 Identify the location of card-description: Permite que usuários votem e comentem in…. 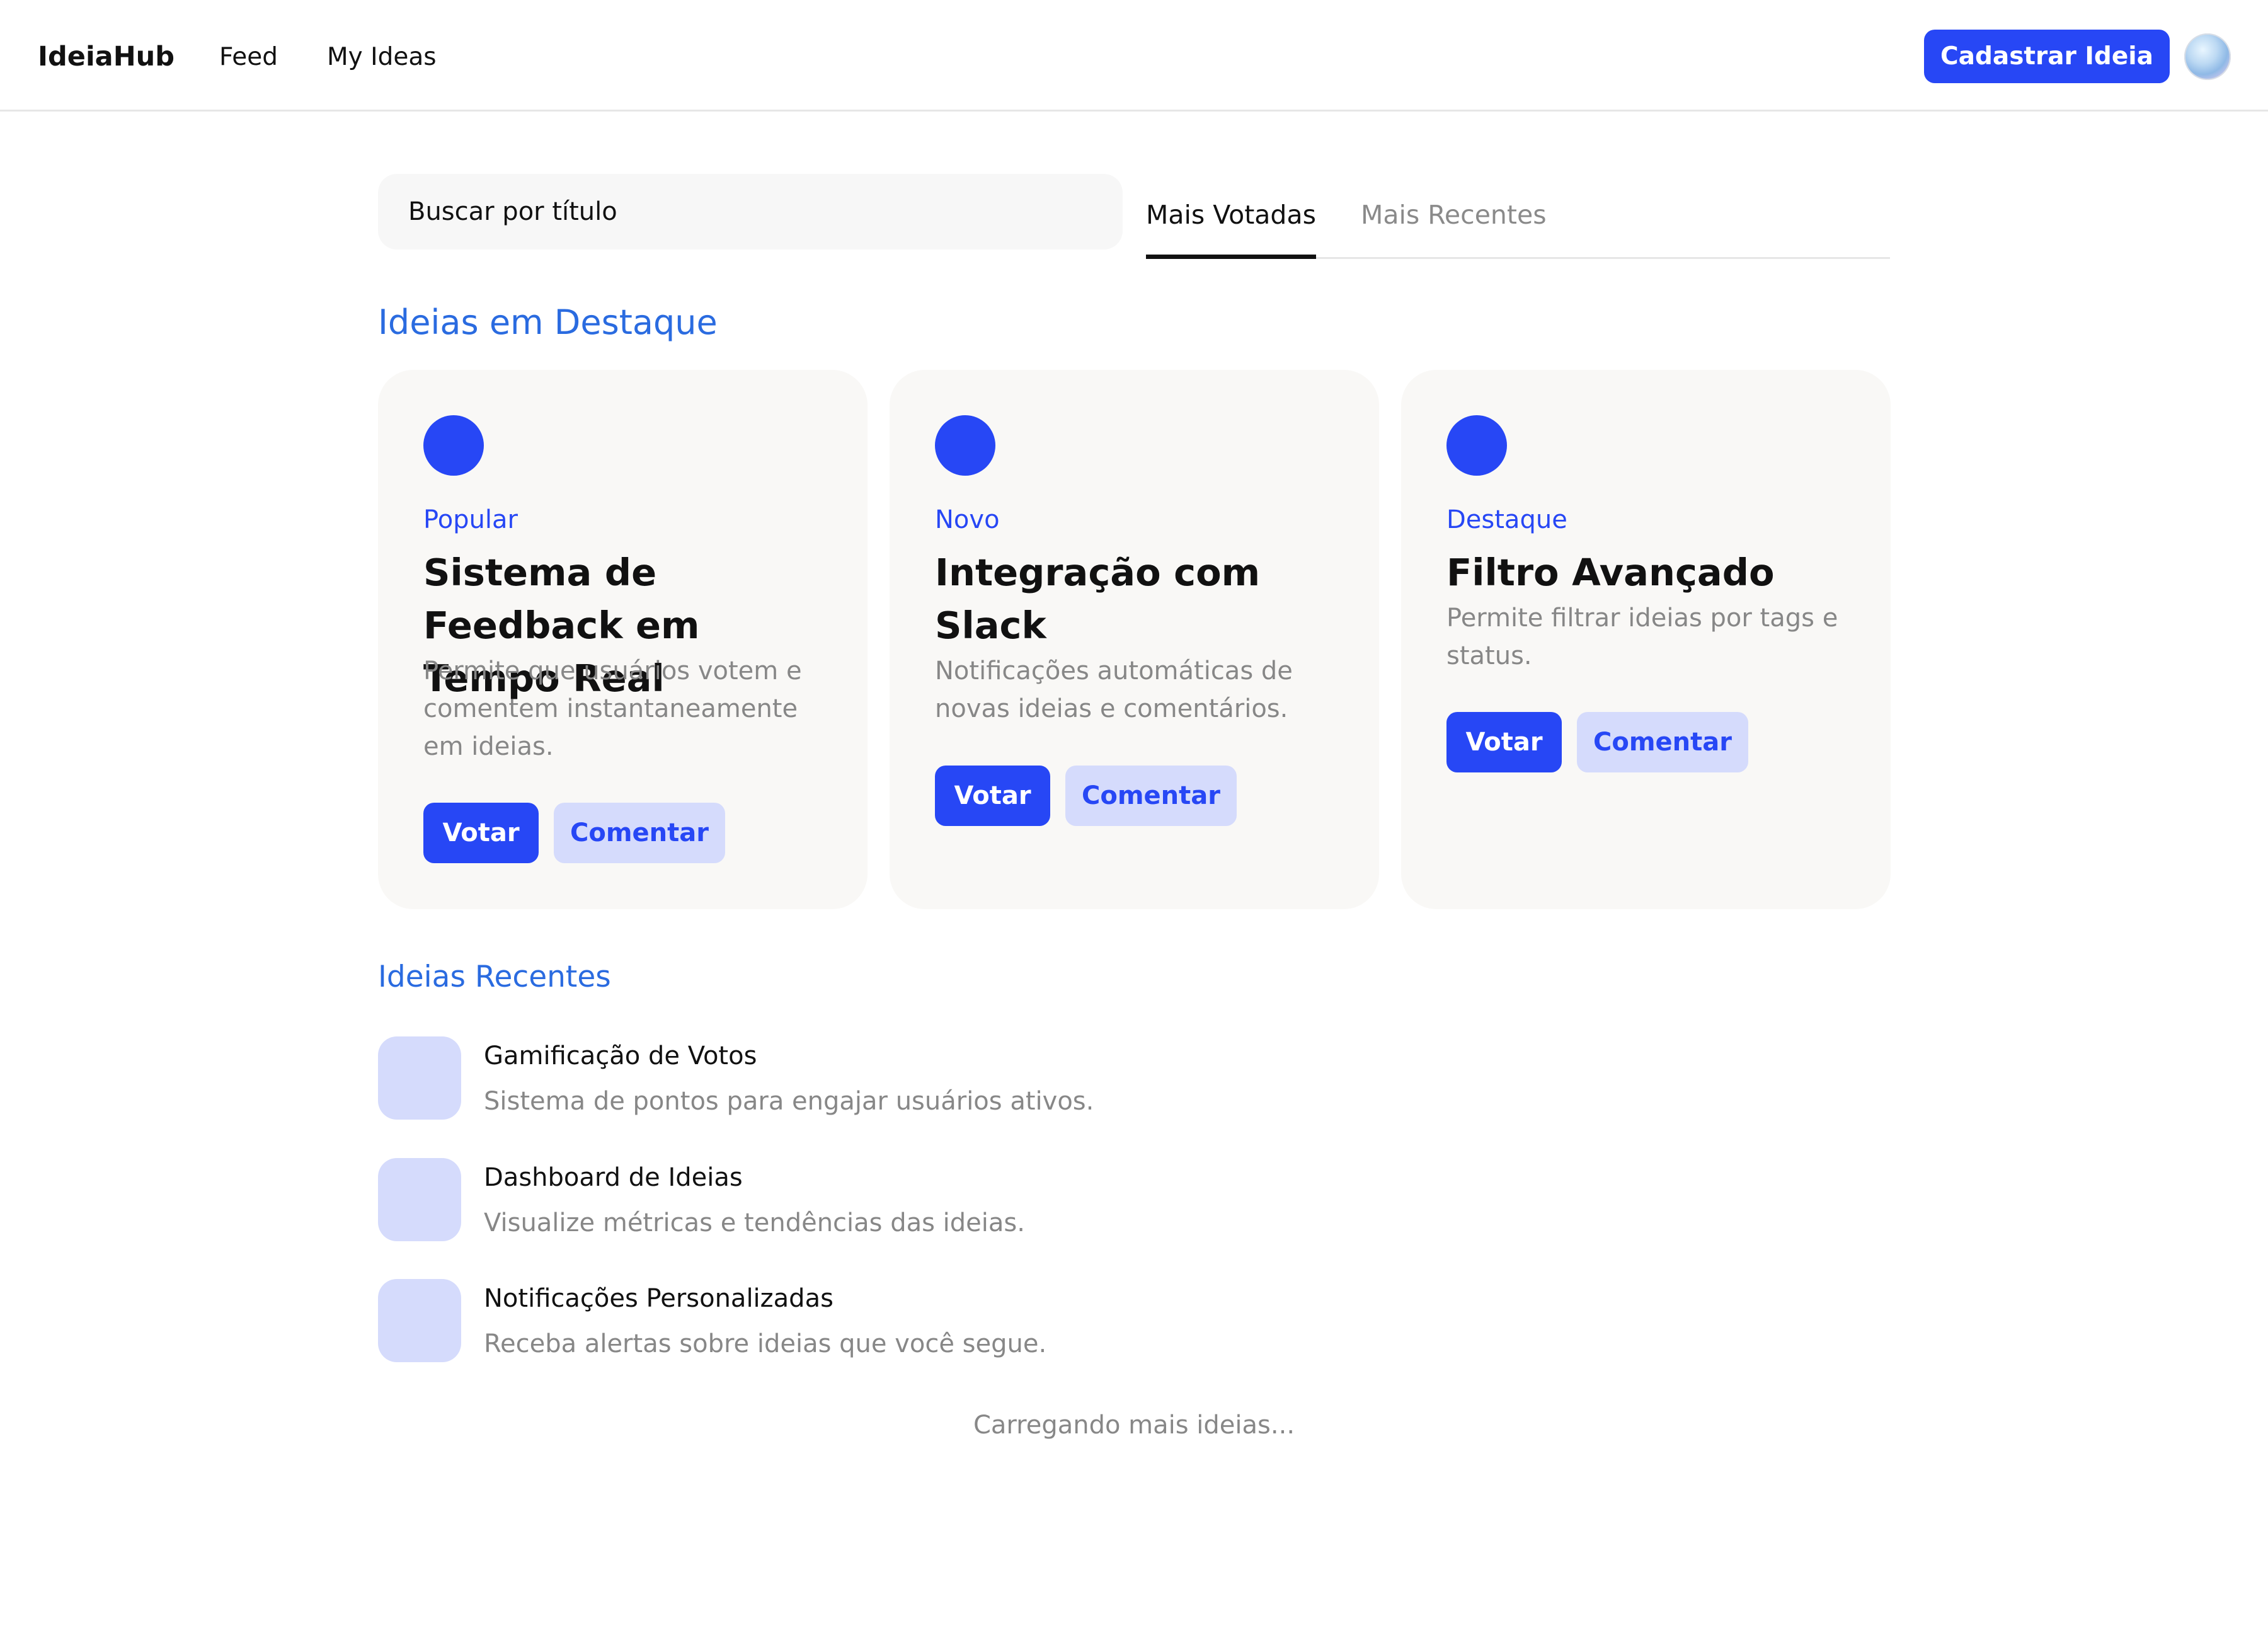
(612, 709).